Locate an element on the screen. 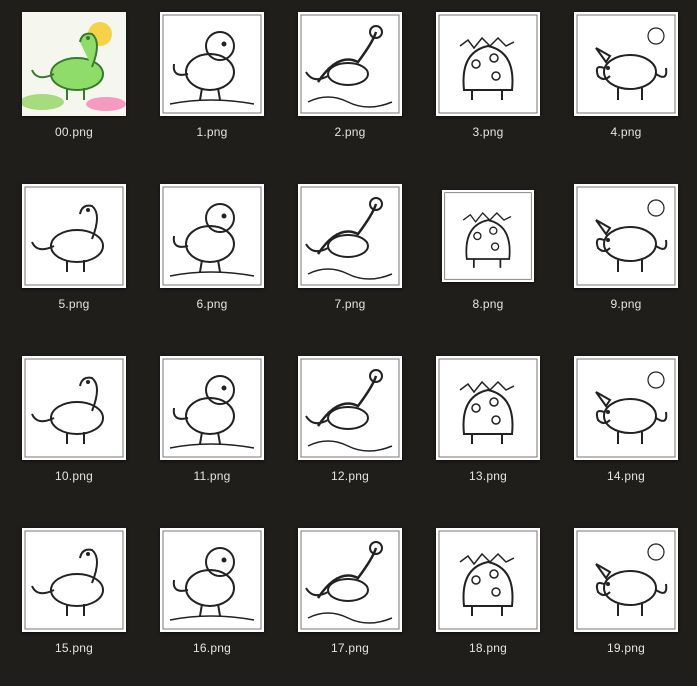 The width and height of the screenshot is (697, 686). file-item: 6.png is located at coordinates (212, 257).